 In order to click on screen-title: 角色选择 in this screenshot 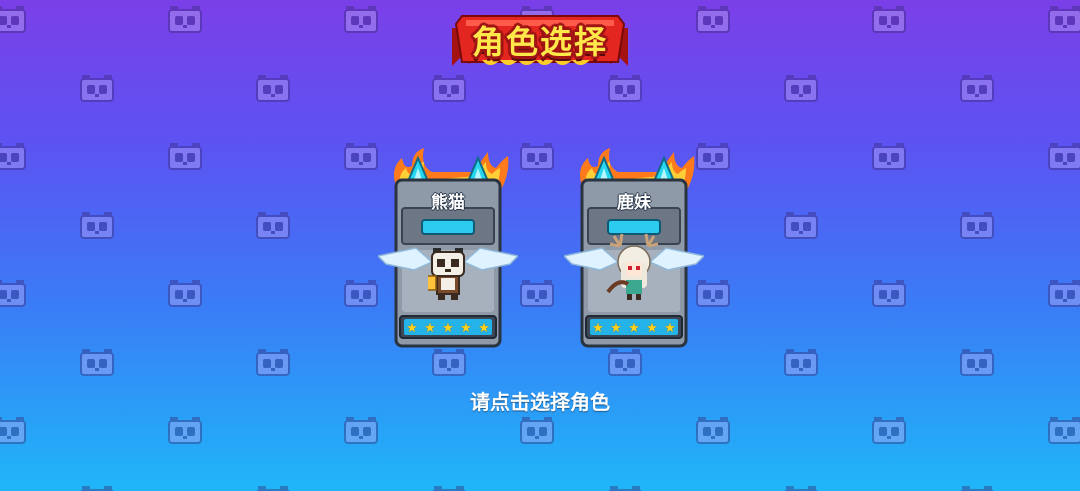, I will do `click(539, 42)`.